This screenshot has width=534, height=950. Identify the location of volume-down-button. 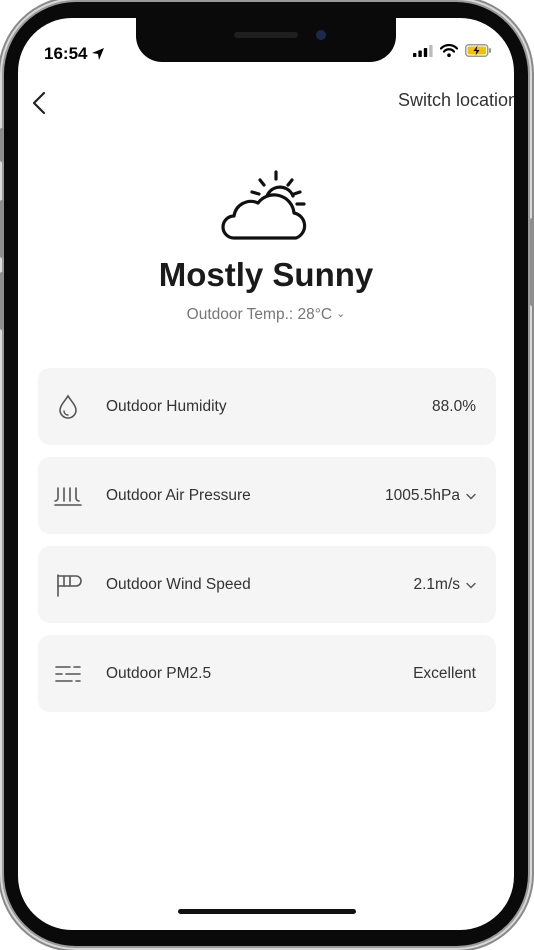
(2, 301).